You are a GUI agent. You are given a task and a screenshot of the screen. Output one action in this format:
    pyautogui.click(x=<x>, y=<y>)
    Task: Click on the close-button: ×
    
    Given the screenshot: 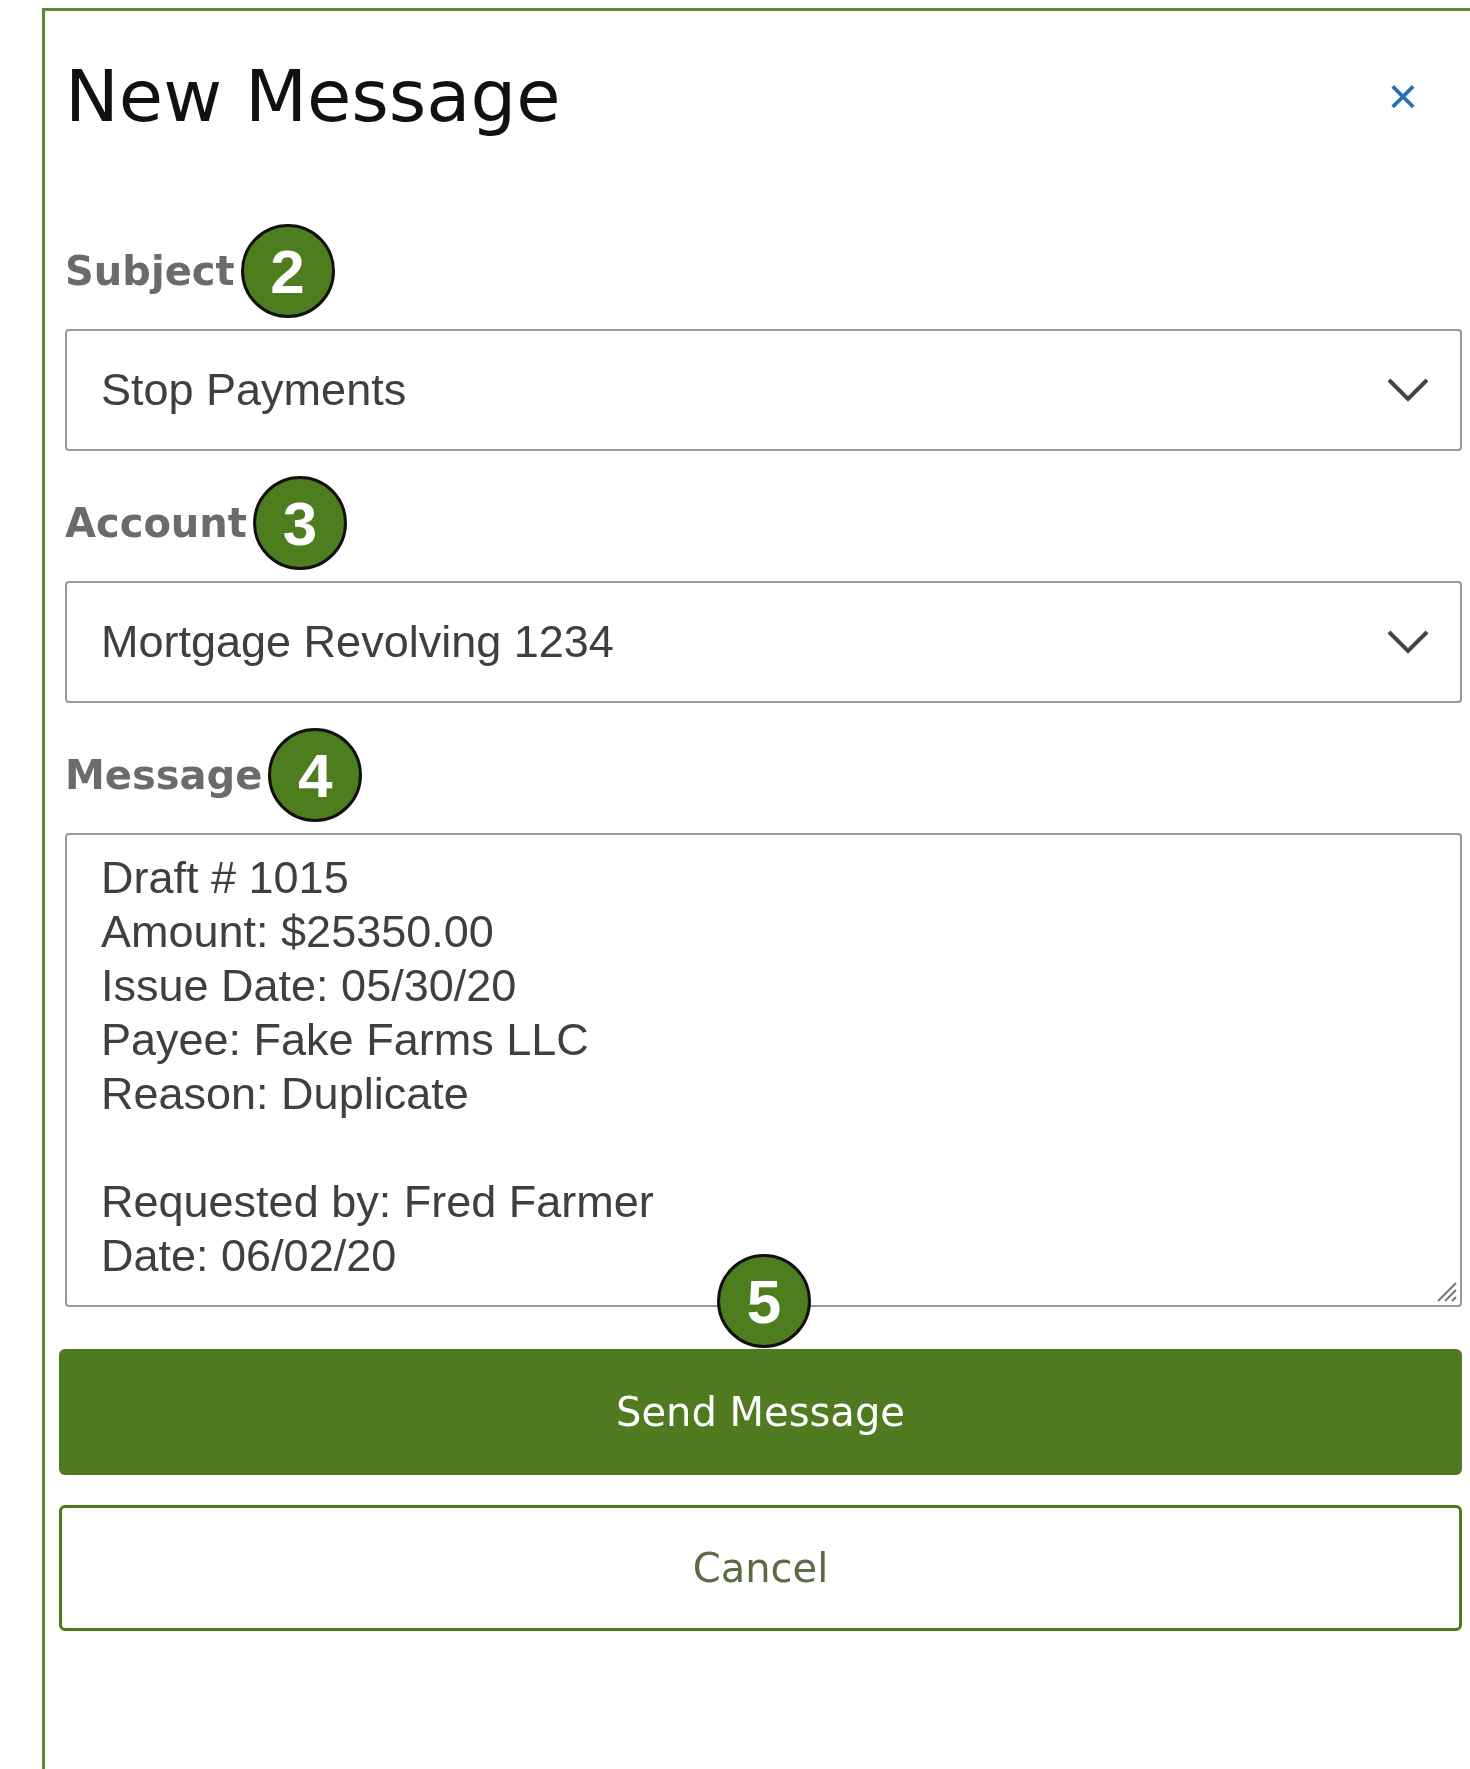 What is the action you would take?
    pyautogui.click(x=1402, y=96)
    